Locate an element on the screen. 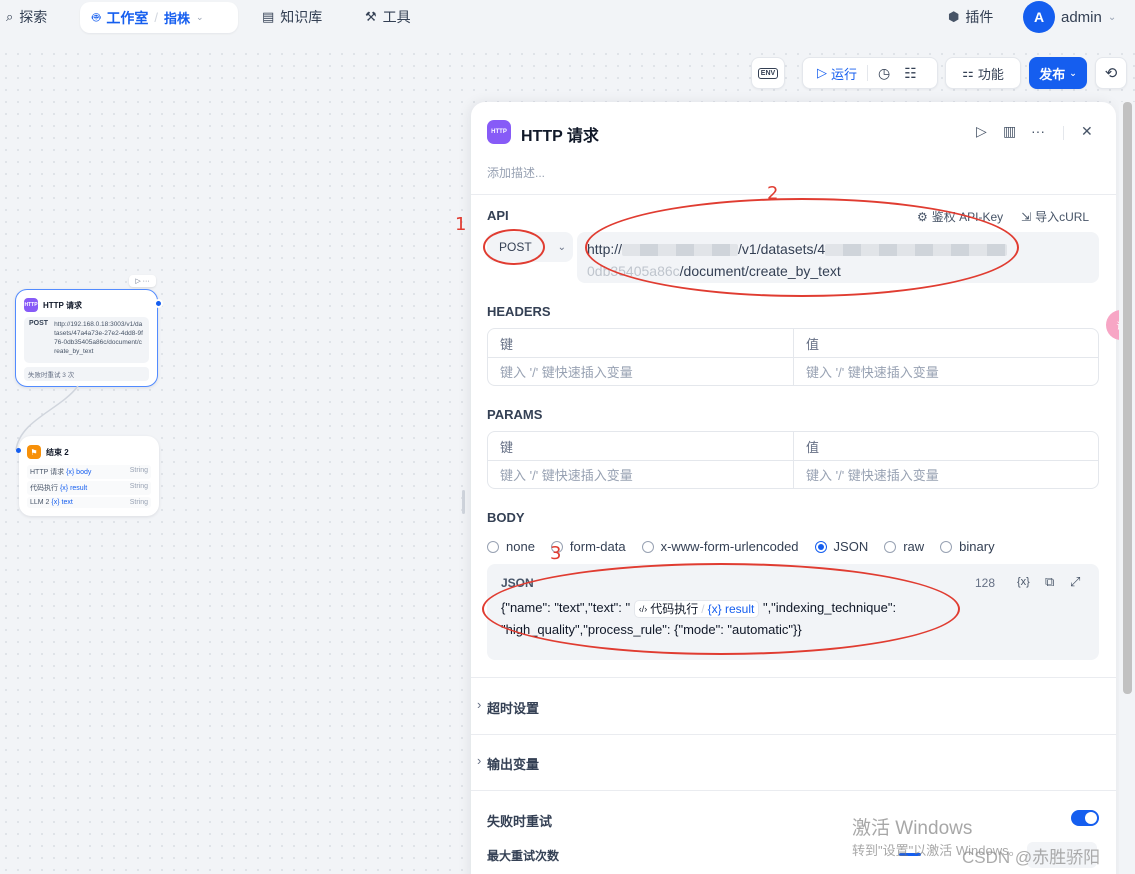  annotation-ellipse-json is located at coordinates (721, 609).